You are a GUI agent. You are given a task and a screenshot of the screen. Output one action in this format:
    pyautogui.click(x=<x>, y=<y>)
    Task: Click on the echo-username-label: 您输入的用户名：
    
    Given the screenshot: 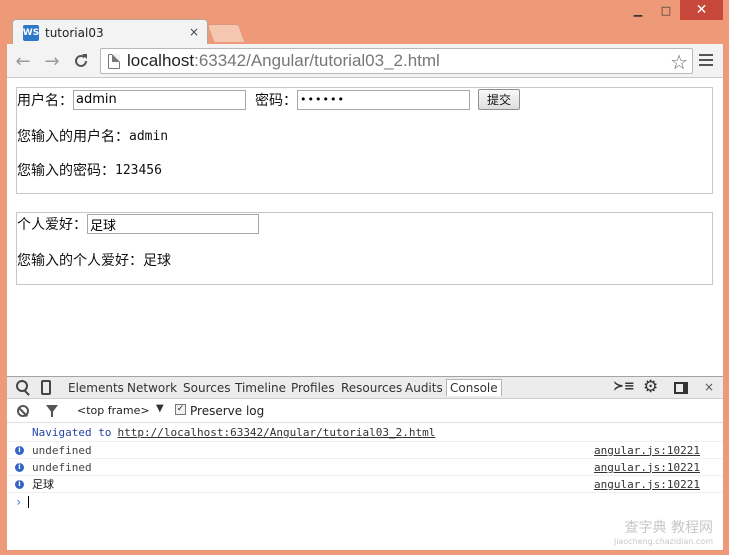 What is the action you would take?
    pyautogui.click(x=73, y=137)
    